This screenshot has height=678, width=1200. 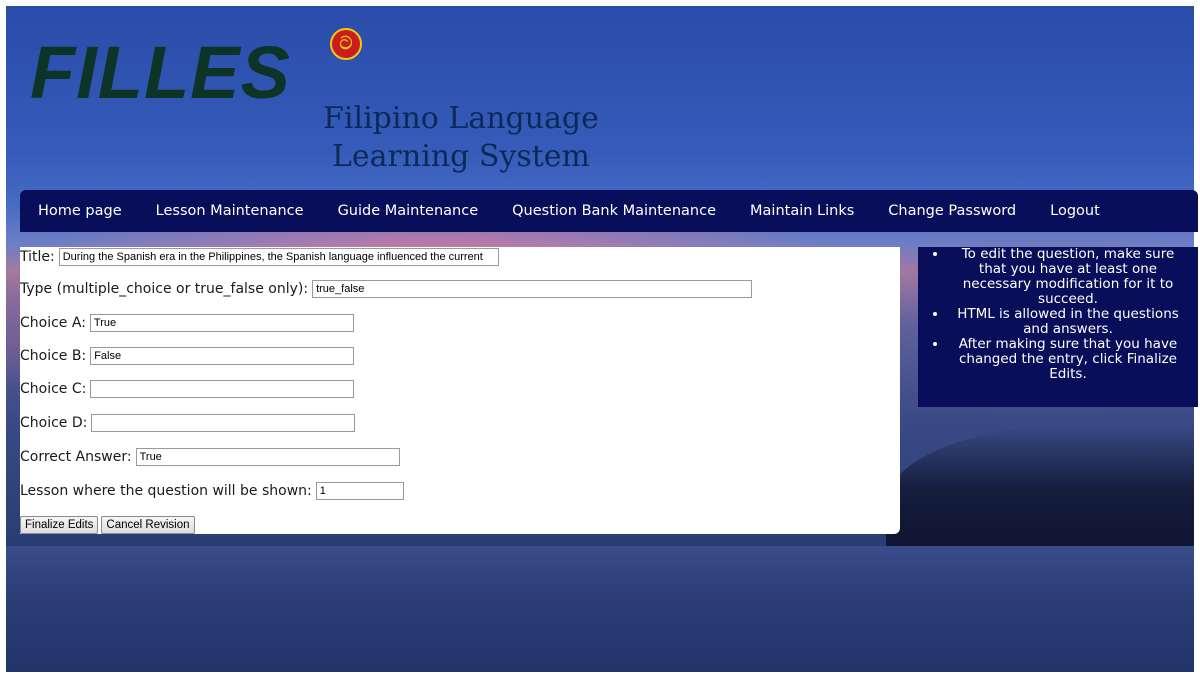 What do you see at coordinates (614, 211) in the screenshot?
I see `nav-question-bank-maintenance: Question Bank Maintenance` at bounding box center [614, 211].